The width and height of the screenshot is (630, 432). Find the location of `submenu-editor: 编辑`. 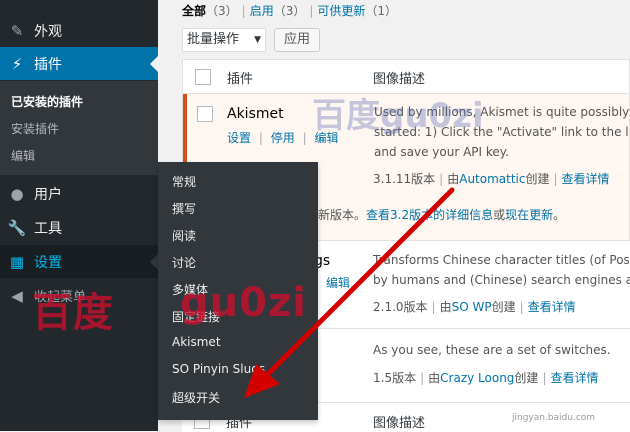

submenu-editor: 编辑 is located at coordinates (23, 155).